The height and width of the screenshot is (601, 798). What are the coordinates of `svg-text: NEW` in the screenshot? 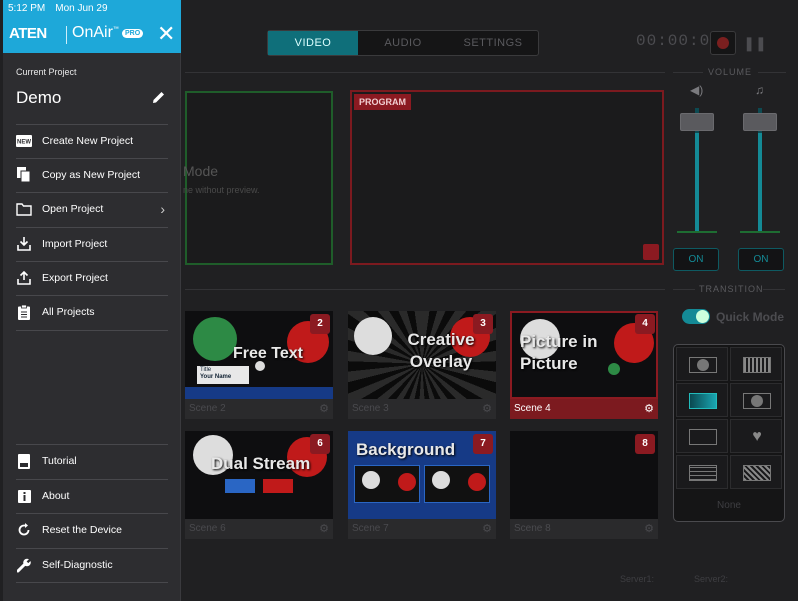 It's located at (24, 143).